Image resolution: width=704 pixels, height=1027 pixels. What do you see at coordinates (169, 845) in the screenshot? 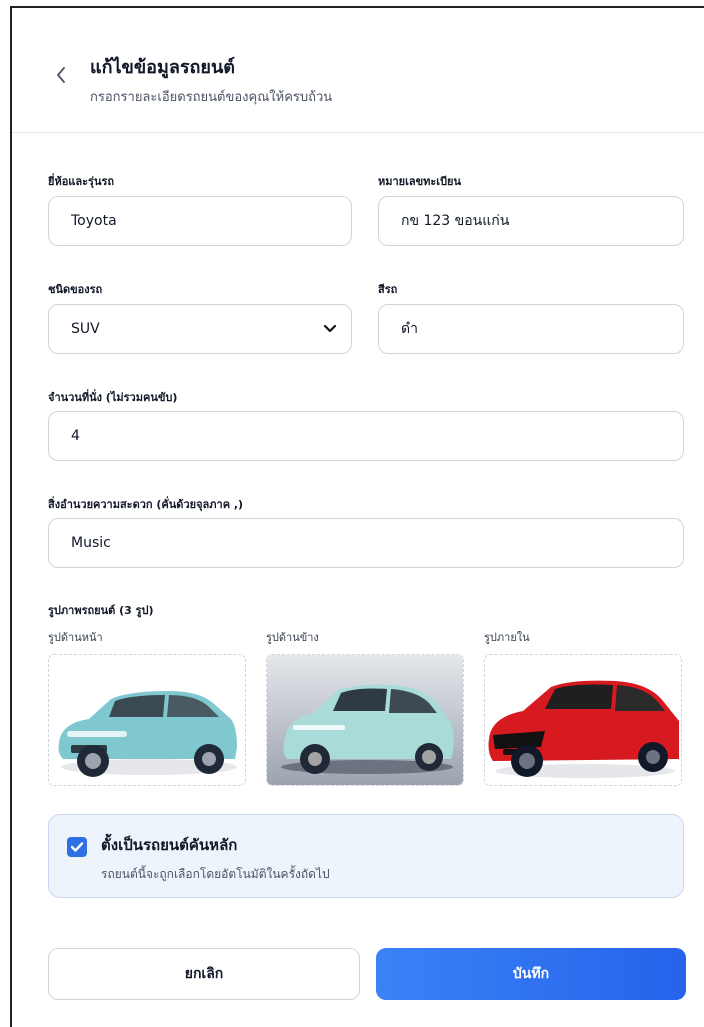
I see `main-car-title: ตั้งเป็นรถยนต์คันหลัก` at bounding box center [169, 845].